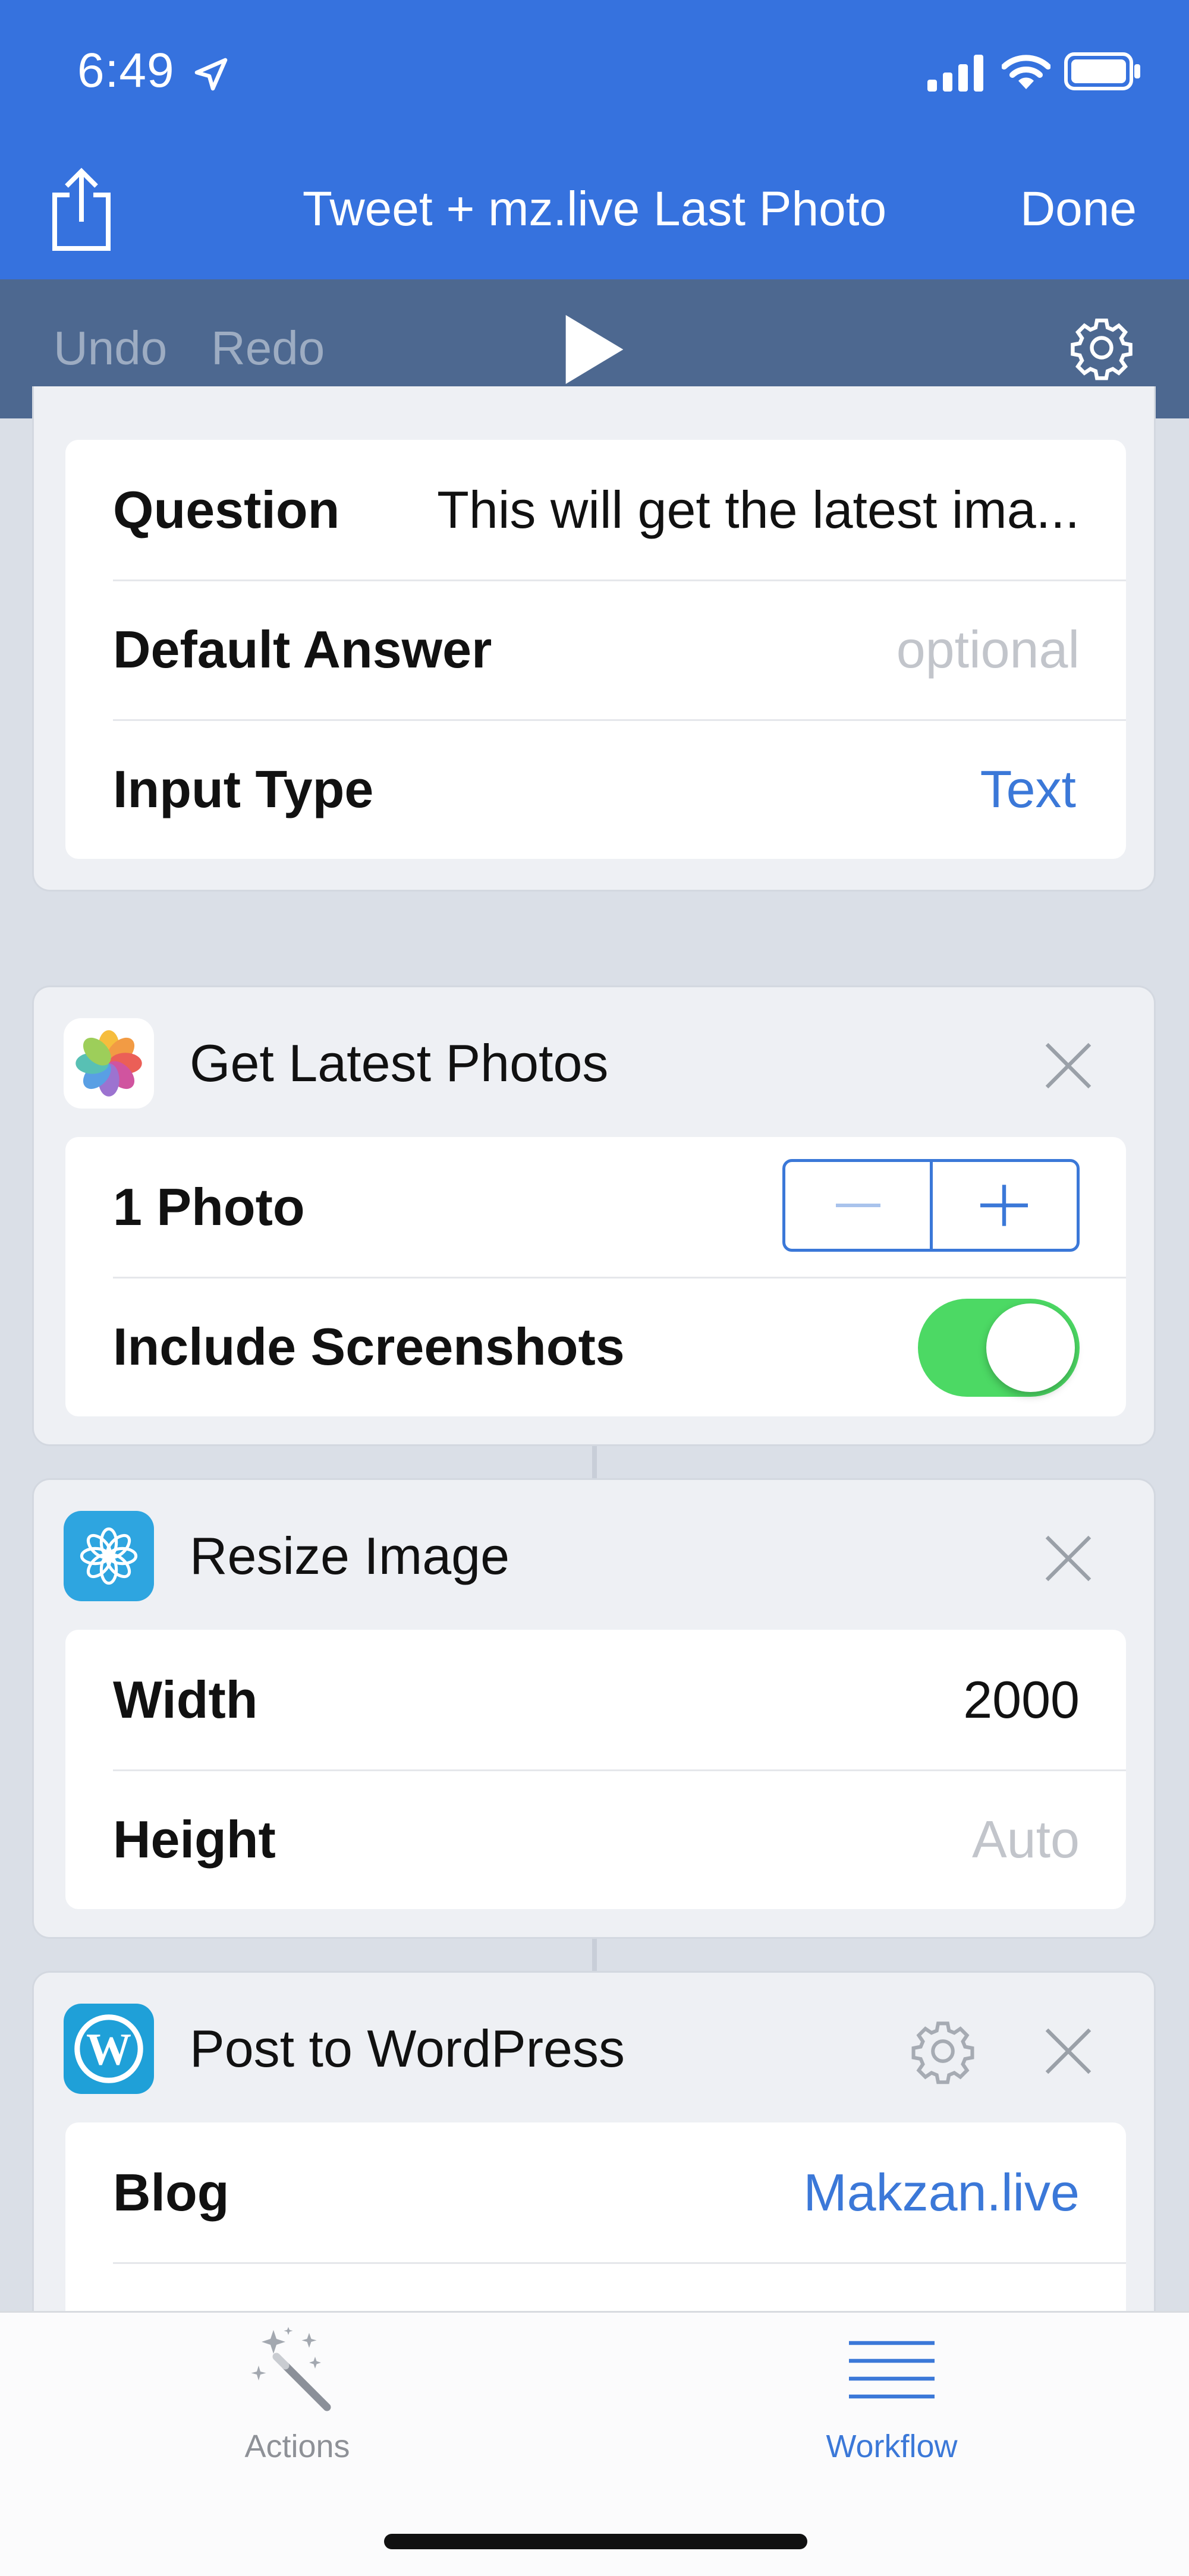  Describe the element at coordinates (369, 1346) in the screenshot. I see `include-screenshots-label: Include Screenshots` at that location.